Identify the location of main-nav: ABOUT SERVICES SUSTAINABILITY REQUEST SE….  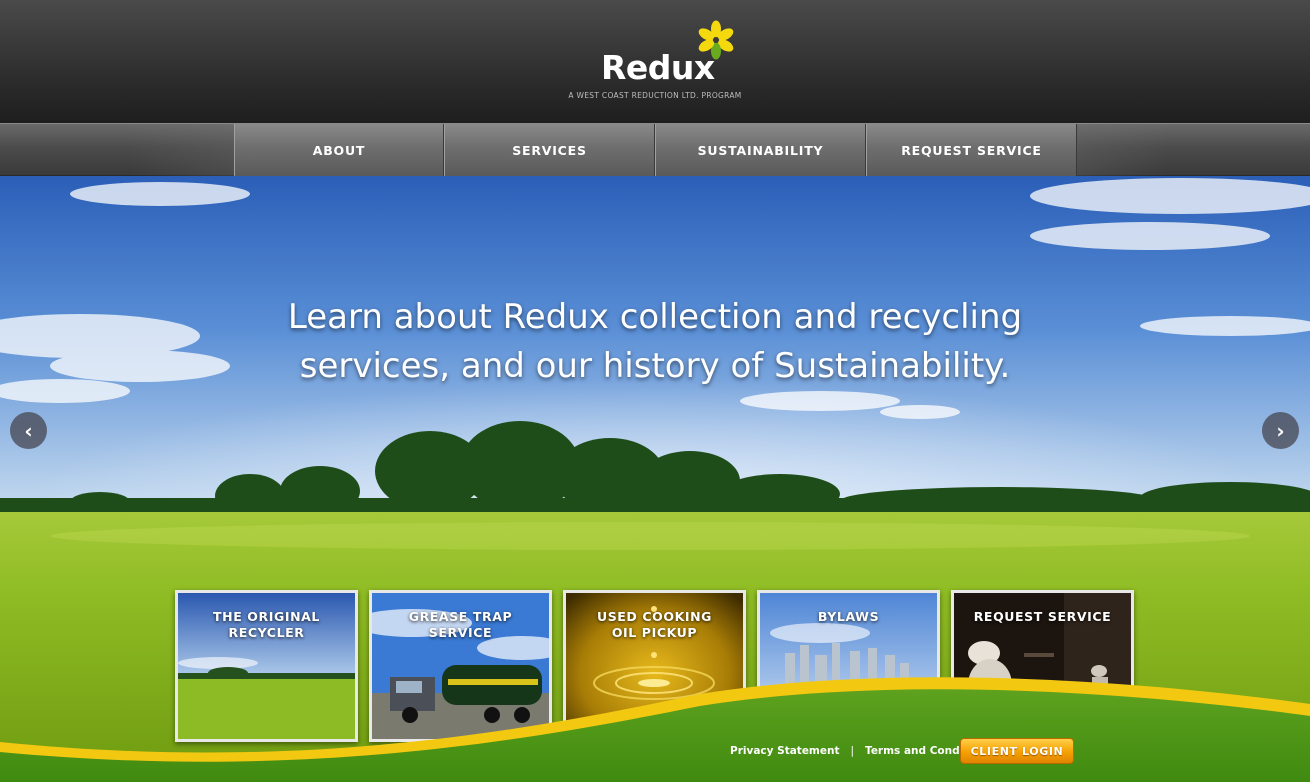
(655, 149).